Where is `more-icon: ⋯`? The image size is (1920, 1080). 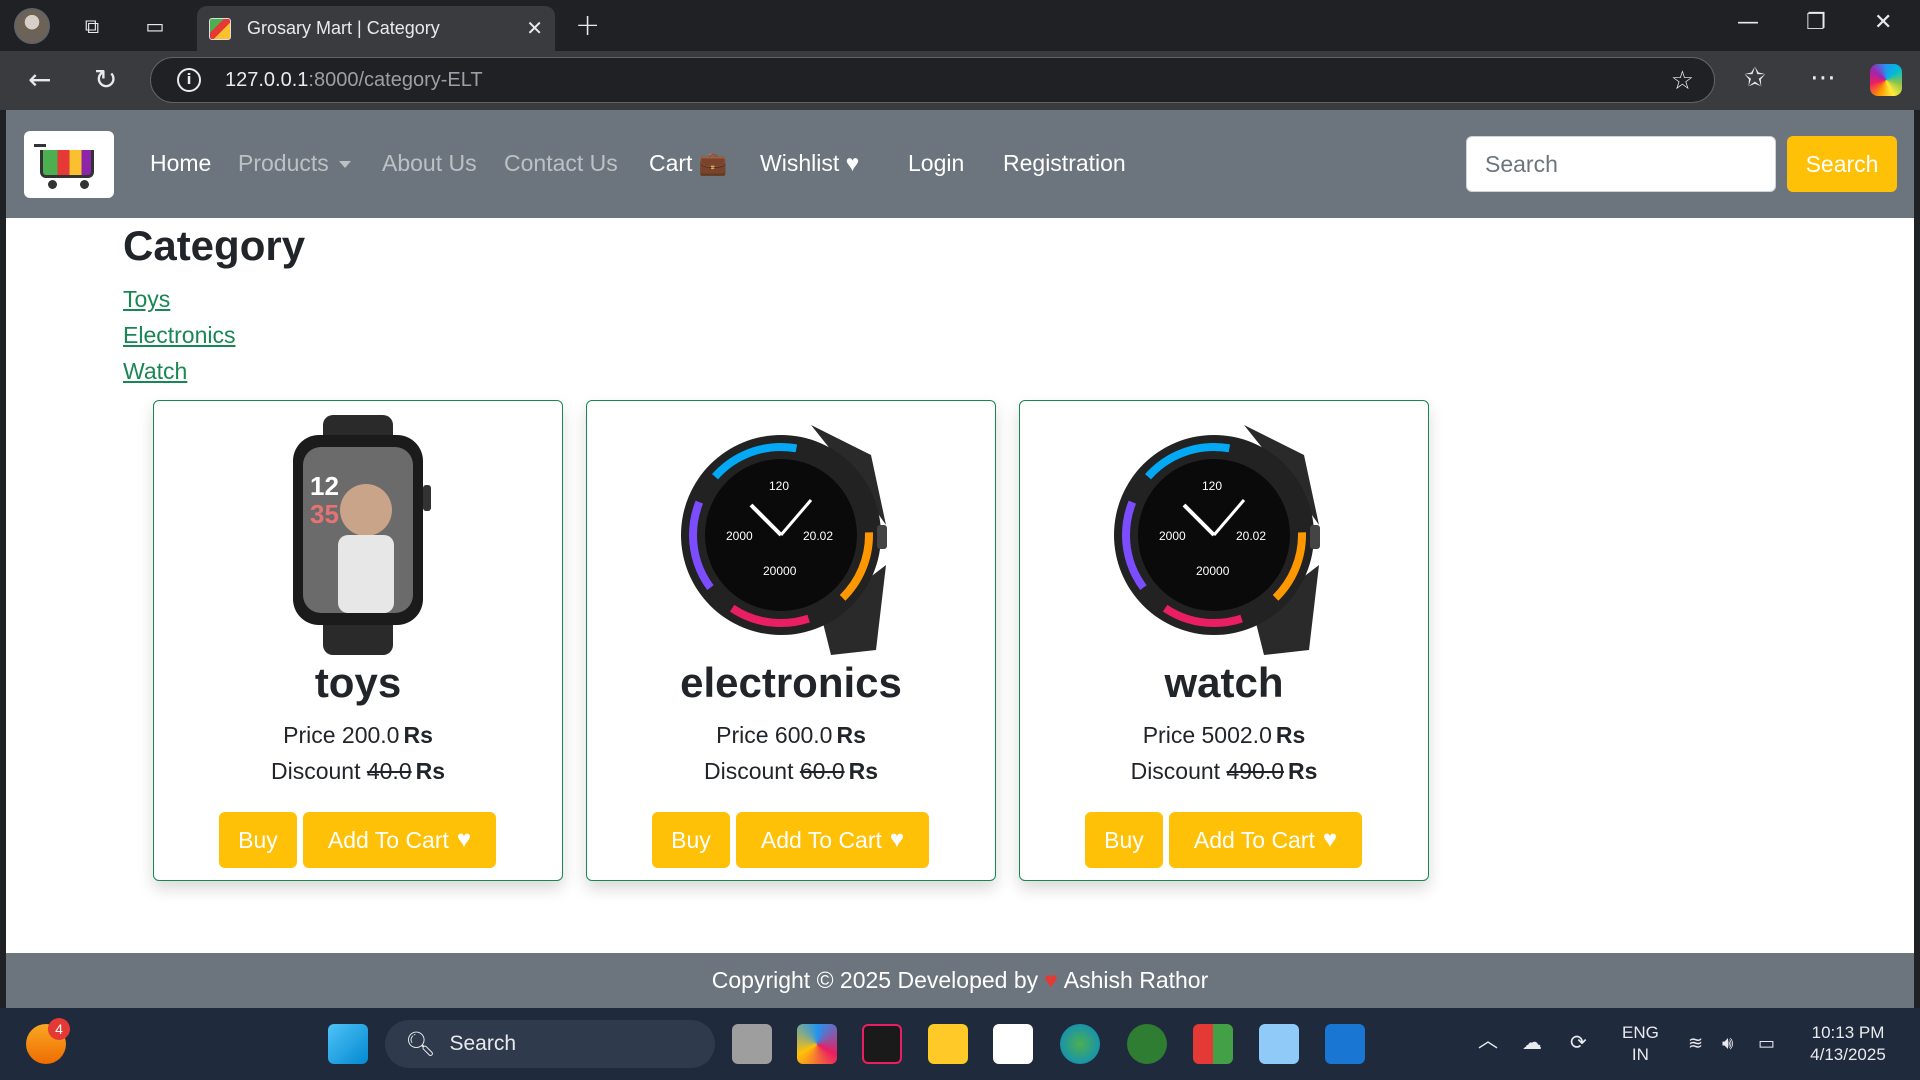
more-icon: ⋯ is located at coordinates (1823, 78).